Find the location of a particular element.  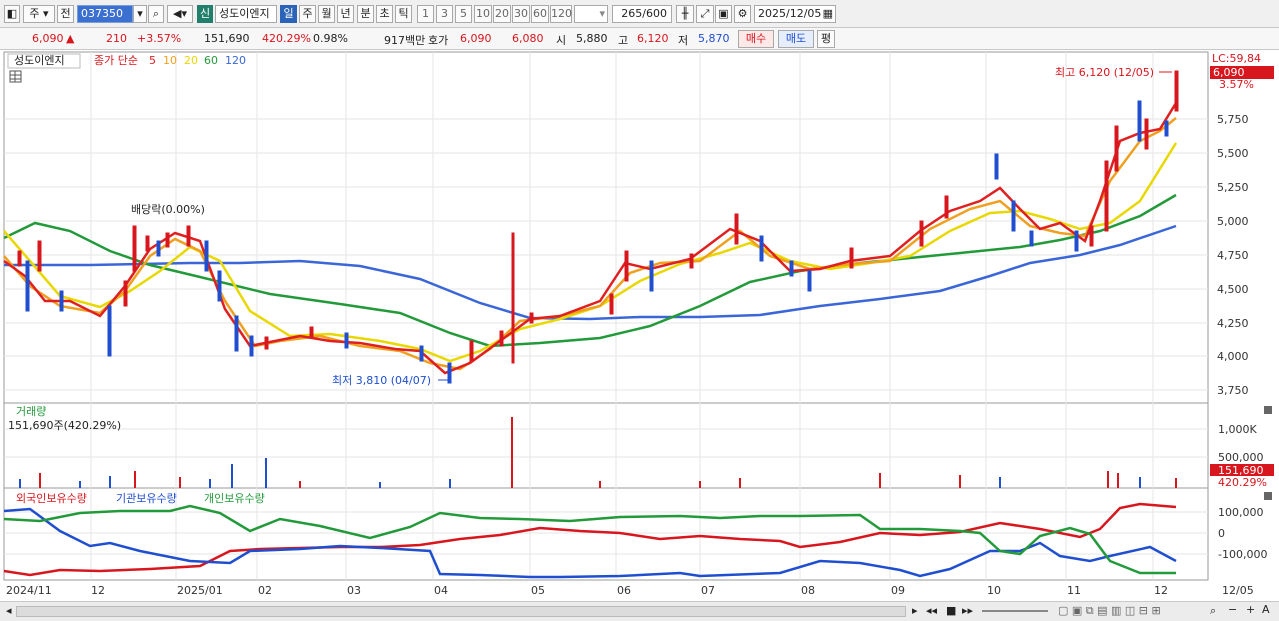

x-tick-04: 04 is located at coordinates (441, 590).